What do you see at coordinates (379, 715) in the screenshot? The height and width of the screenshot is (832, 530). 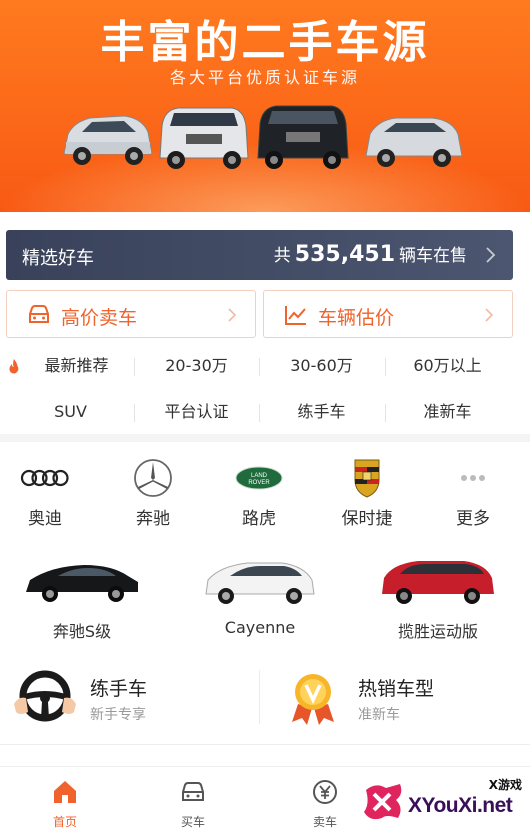 I see `promo-subtitle: 准新车` at bounding box center [379, 715].